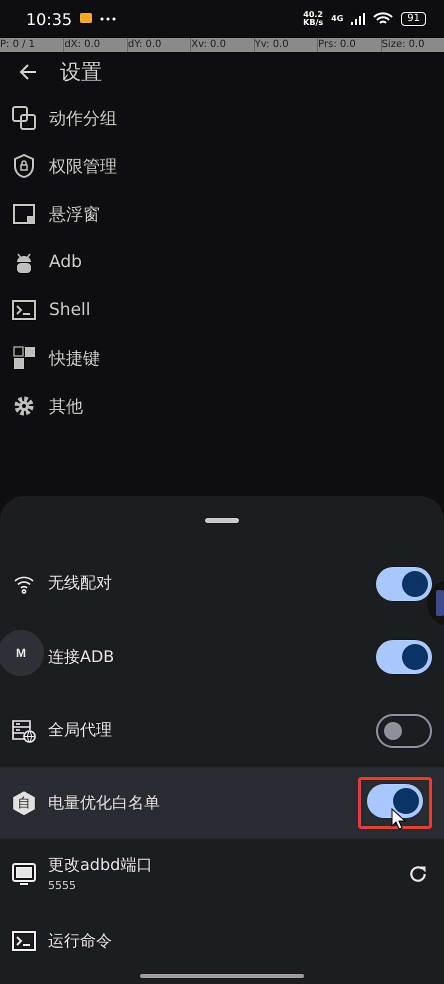 Image resolution: width=444 pixels, height=984 pixels. What do you see at coordinates (66, 406) in the screenshot?
I see `settings-menu-item: 其他` at bounding box center [66, 406].